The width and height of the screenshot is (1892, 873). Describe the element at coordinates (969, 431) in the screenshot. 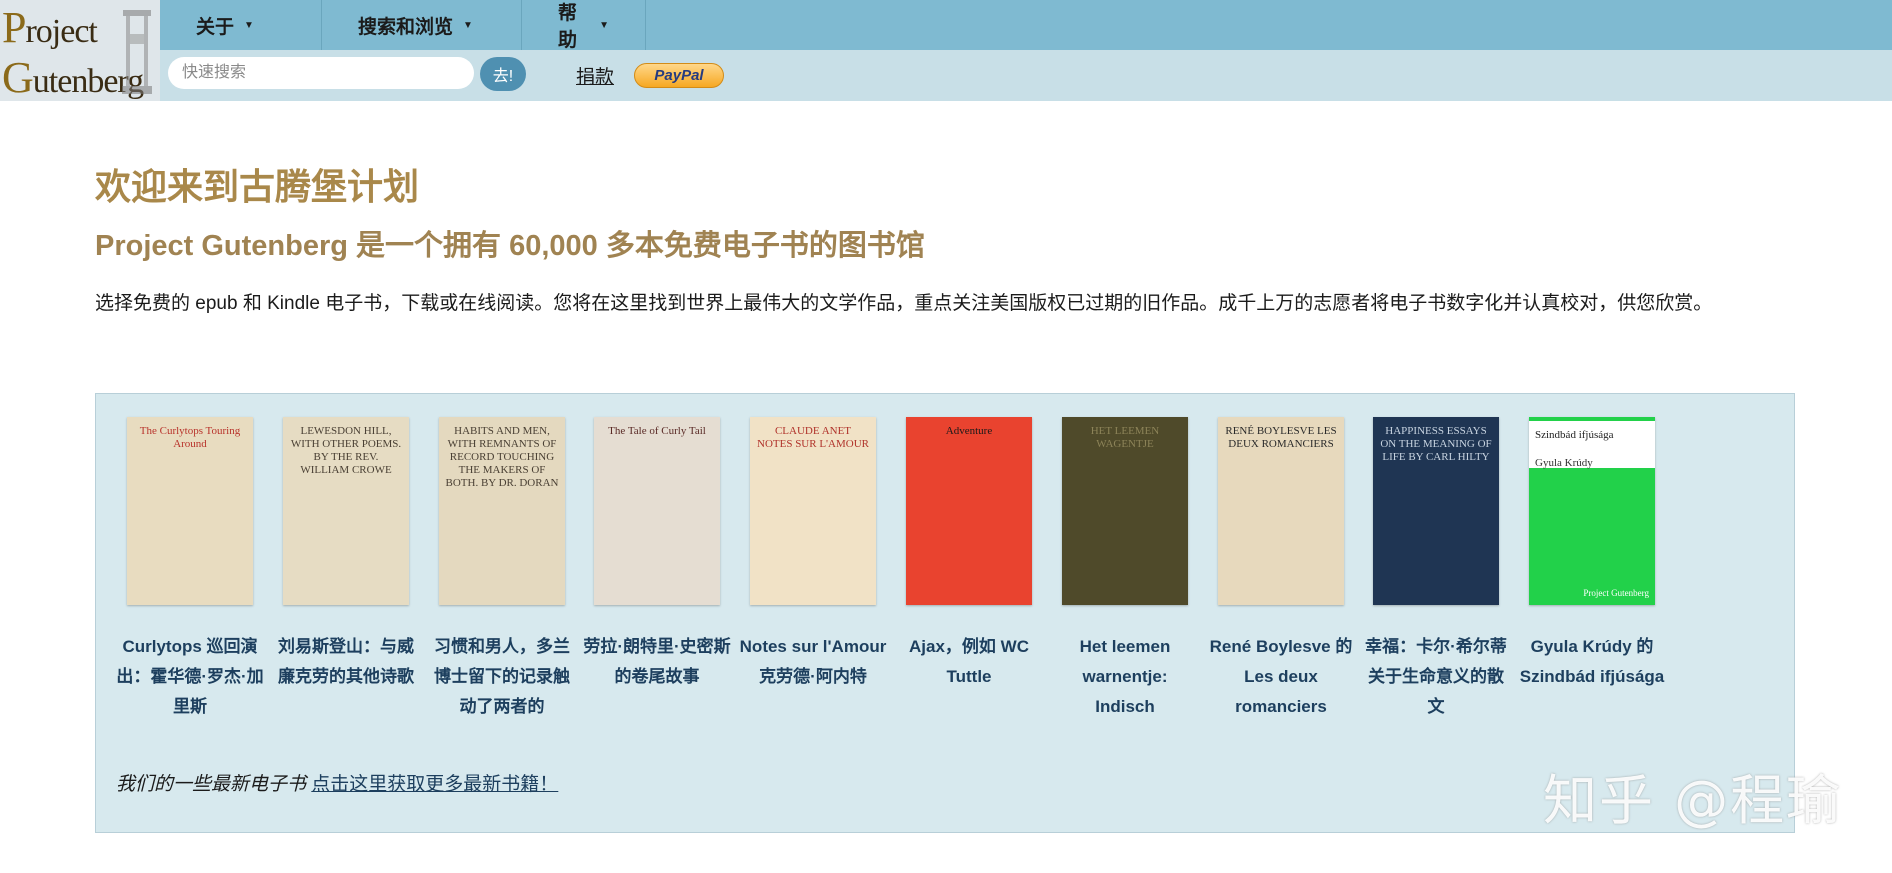

I see `book-cover-text: Adventure` at that location.